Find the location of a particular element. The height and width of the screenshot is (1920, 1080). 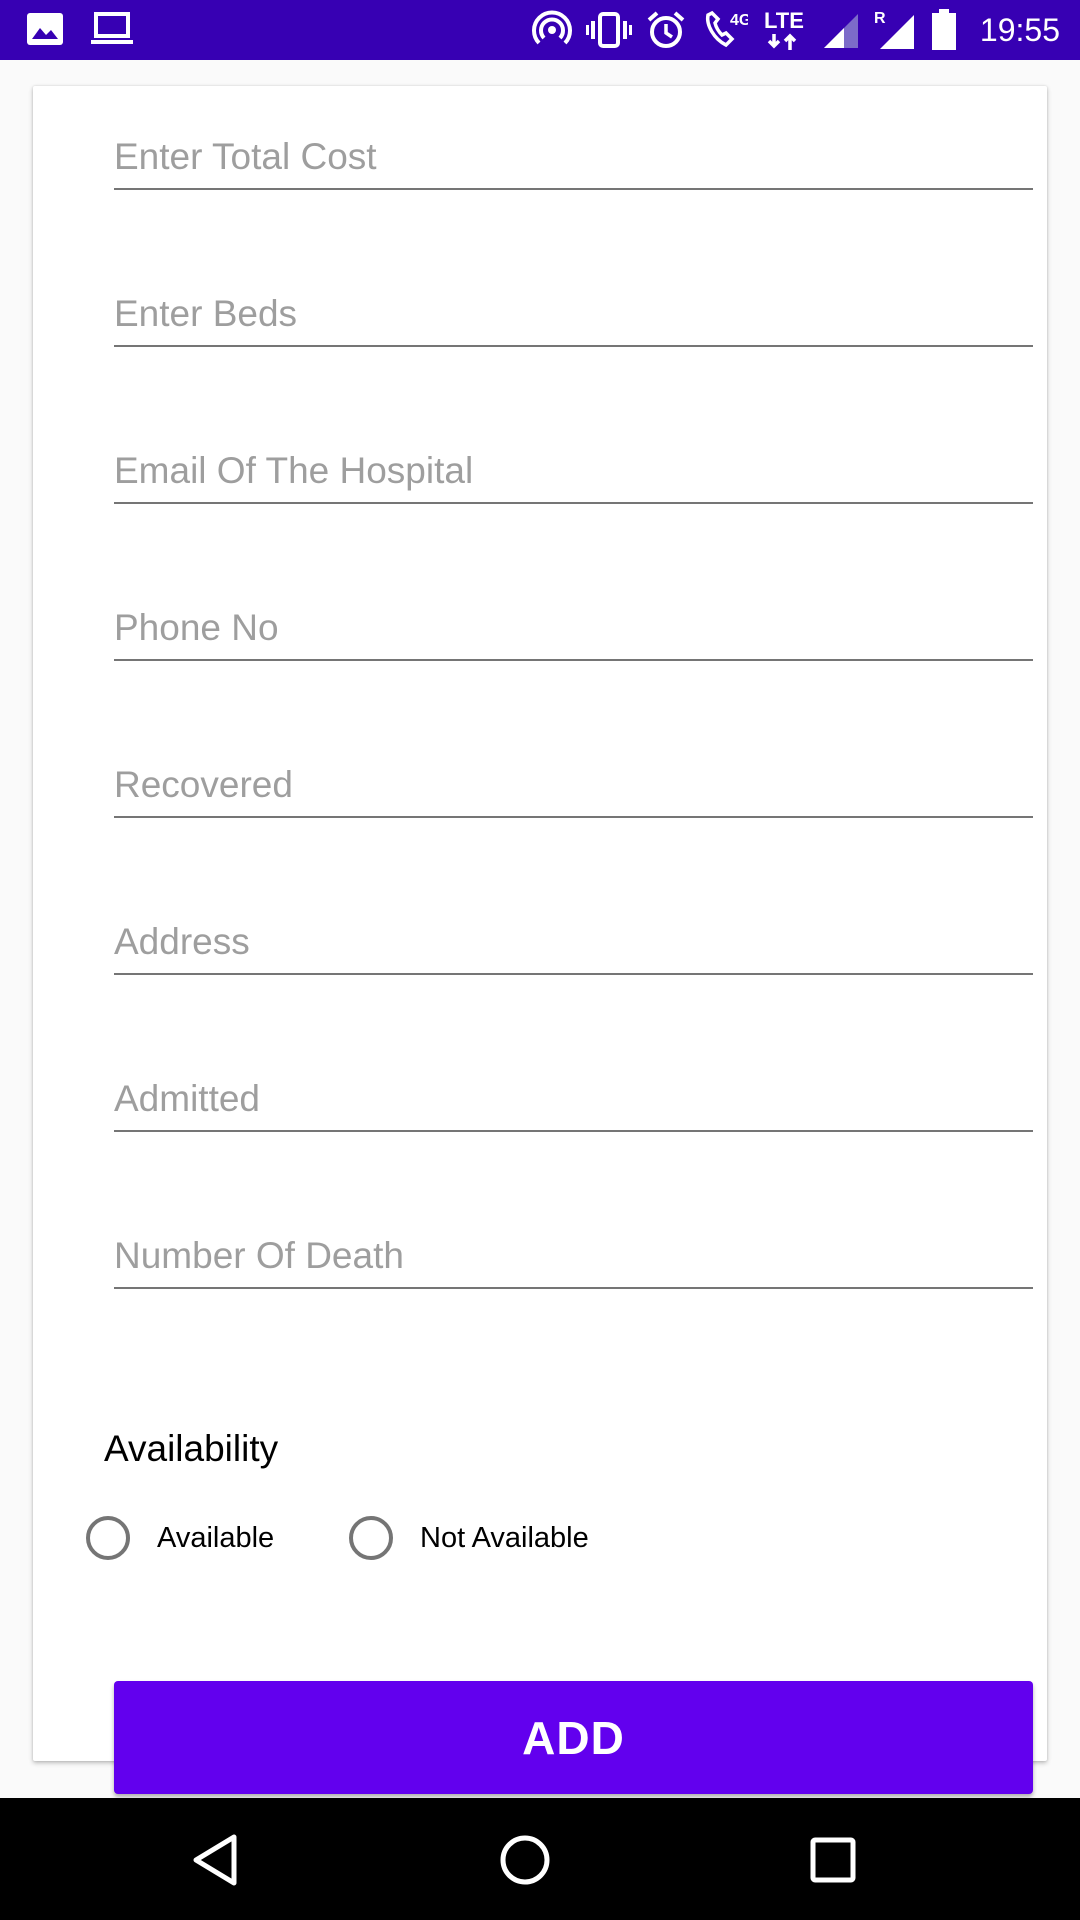

network-lte-text: LTE is located at coordinates (784, 20).